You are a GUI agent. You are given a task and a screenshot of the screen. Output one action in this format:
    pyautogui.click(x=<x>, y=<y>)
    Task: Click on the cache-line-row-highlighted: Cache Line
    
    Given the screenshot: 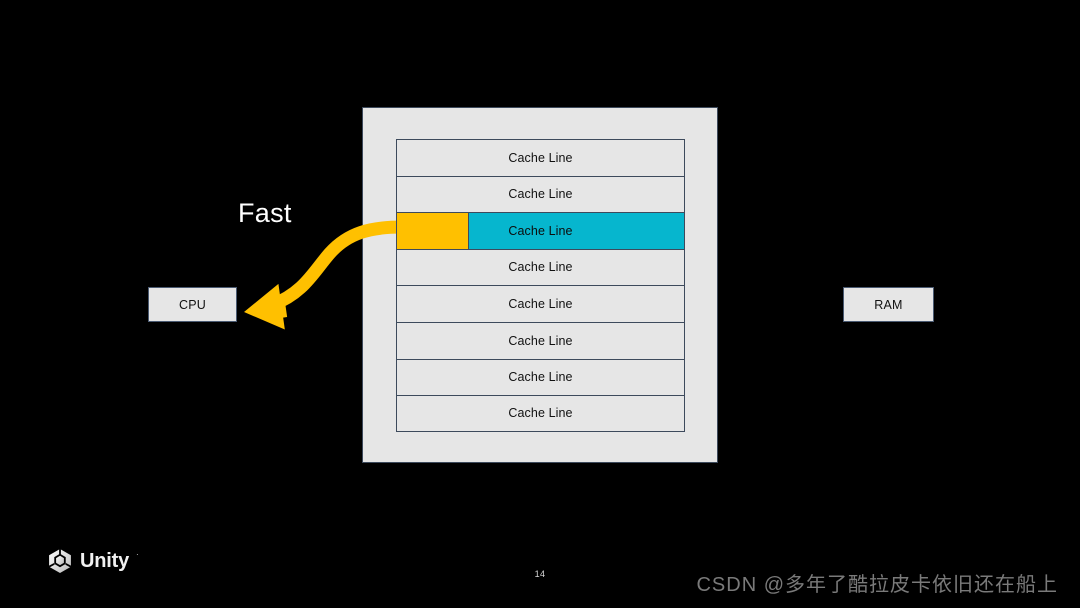 What is the action you would take?
    pyautogui.click(x=540, y=231)
    